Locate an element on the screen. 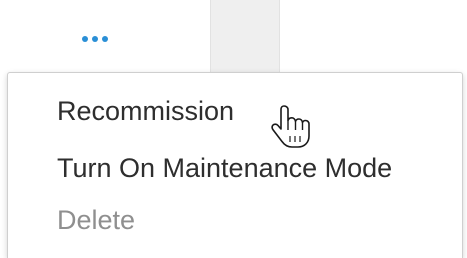 The image size is (467, 258). menu-item-delete: Delete is located at coordinates (96, 220).